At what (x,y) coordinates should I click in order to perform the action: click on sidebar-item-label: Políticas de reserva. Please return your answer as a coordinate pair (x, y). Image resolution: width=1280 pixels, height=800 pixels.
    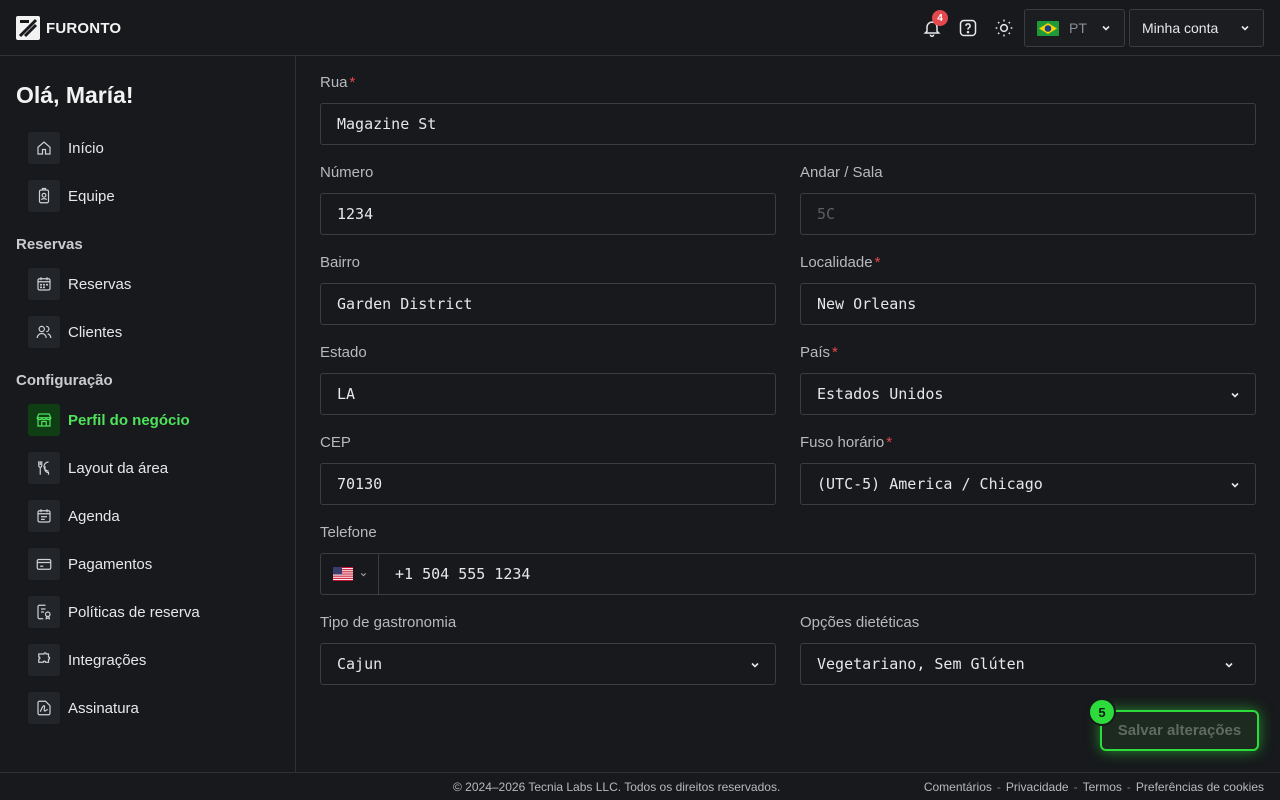
    Looking at the image, I should click on (134, 612).